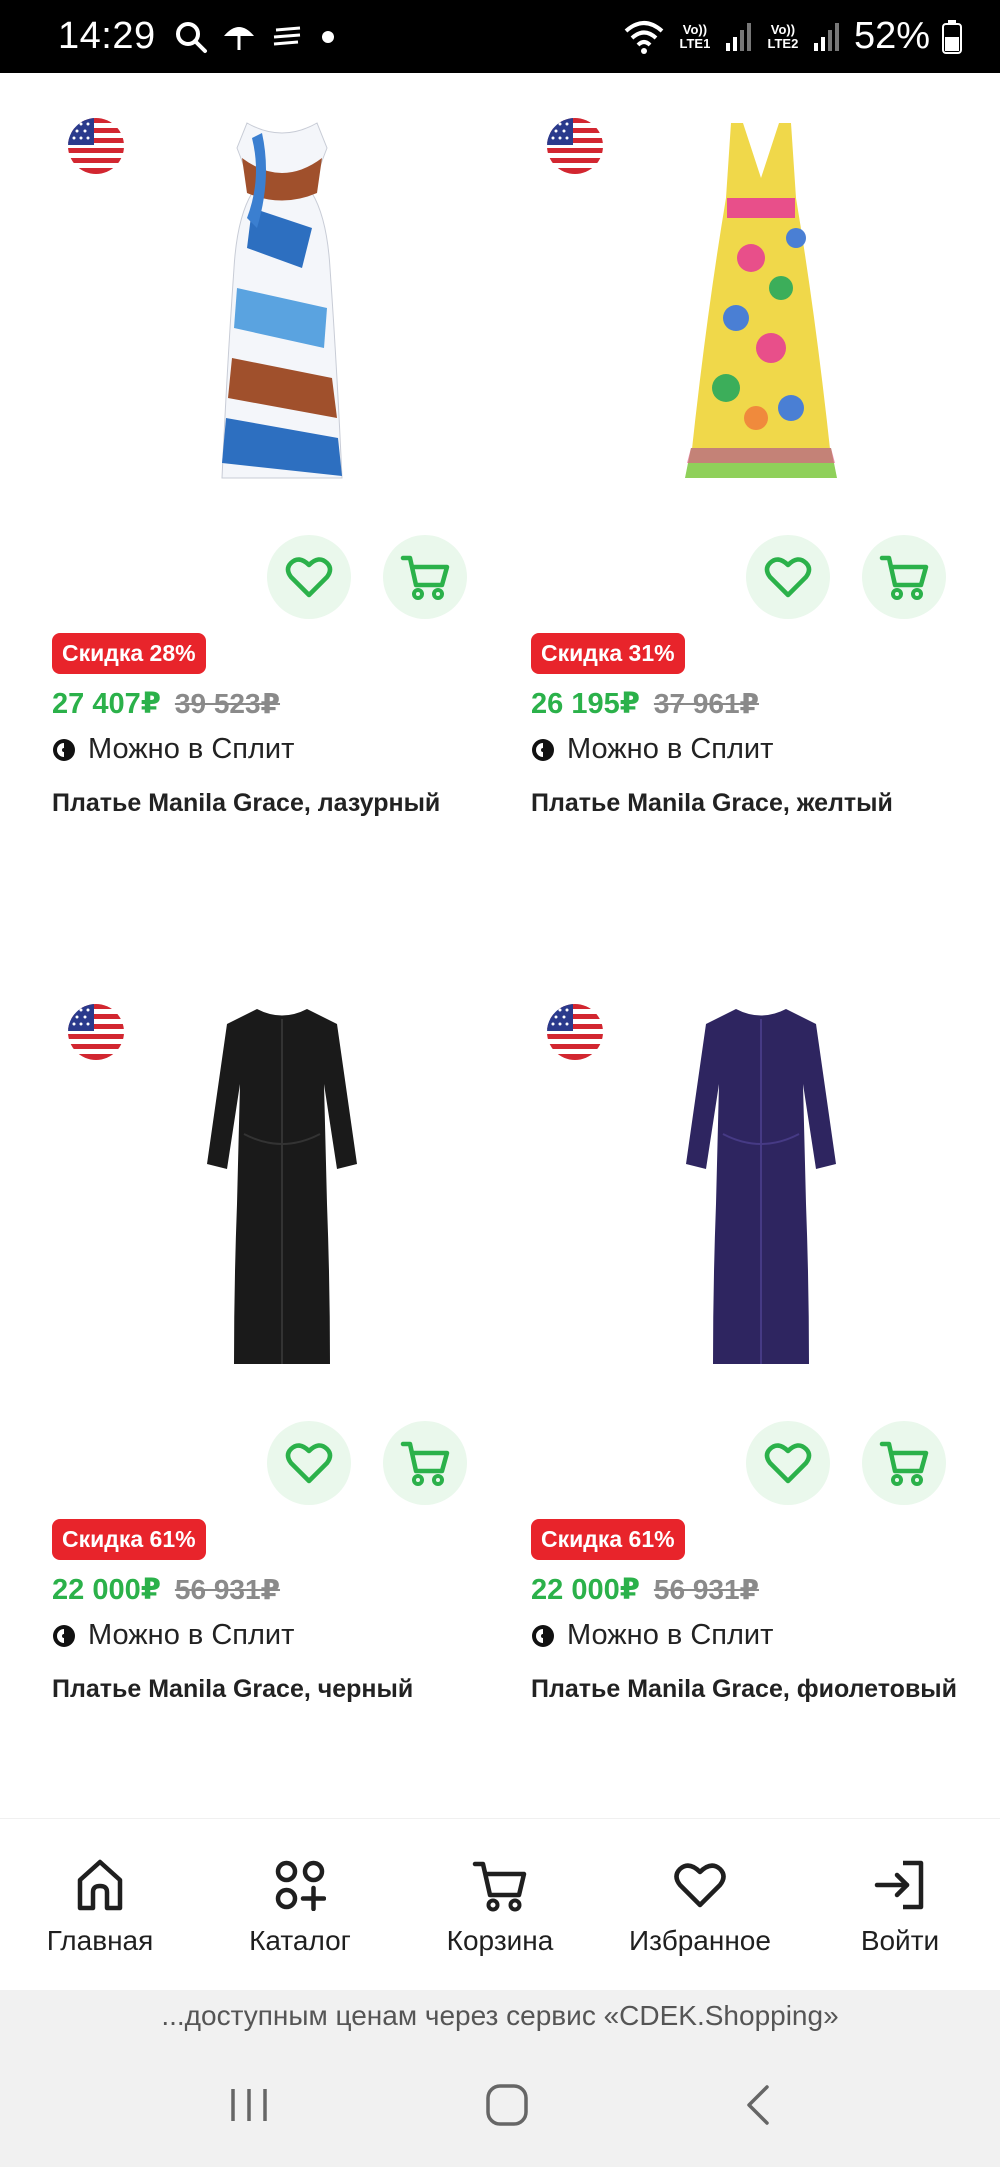 The height and width of the screenshot is (2167, 1000). I want to click on system-navigation-bar, so click(500, 2104).